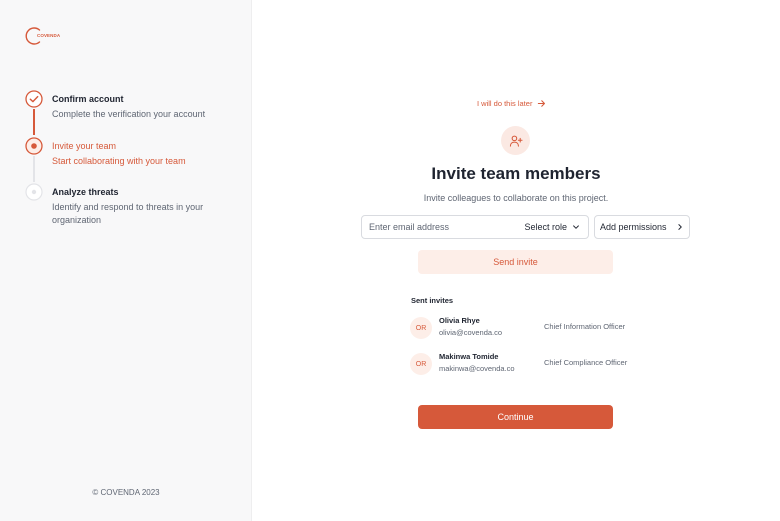 The height and width of the screenshot is (521, 780). I want to click on invitee-role: Chief Compliance Officer, so click(586, 362).